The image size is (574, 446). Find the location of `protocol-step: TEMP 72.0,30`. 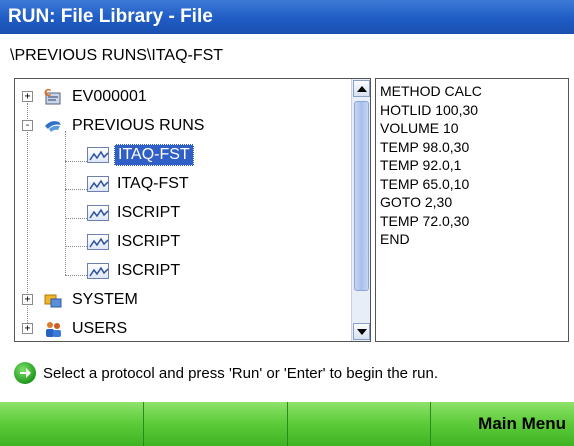

protocol-step: TEMP 72.0,30 is located at coordinates (425, 220).